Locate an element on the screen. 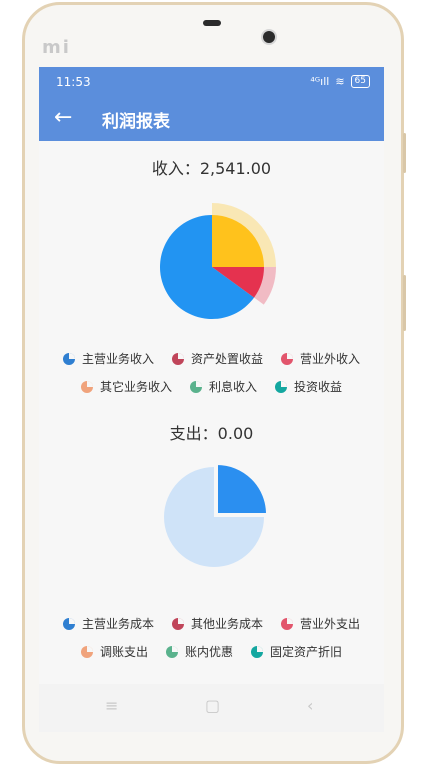 This screenshot has height=768, width=432. income-legend-row: 其它业务收入 利息收入 投资收益 is located at coordinates (211, 386).